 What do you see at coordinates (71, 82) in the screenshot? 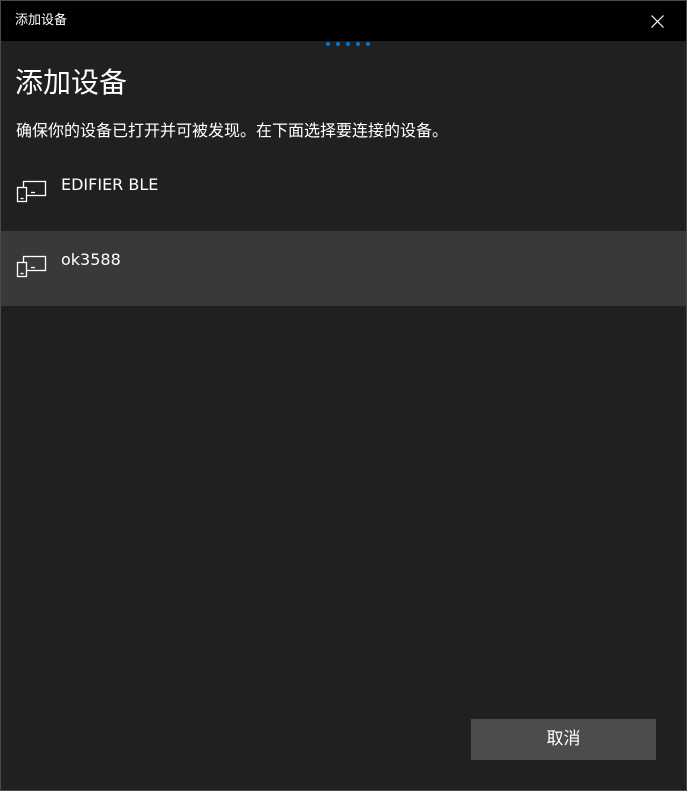
I see `page-title: 添加设备` at bounding box center [71, 82].